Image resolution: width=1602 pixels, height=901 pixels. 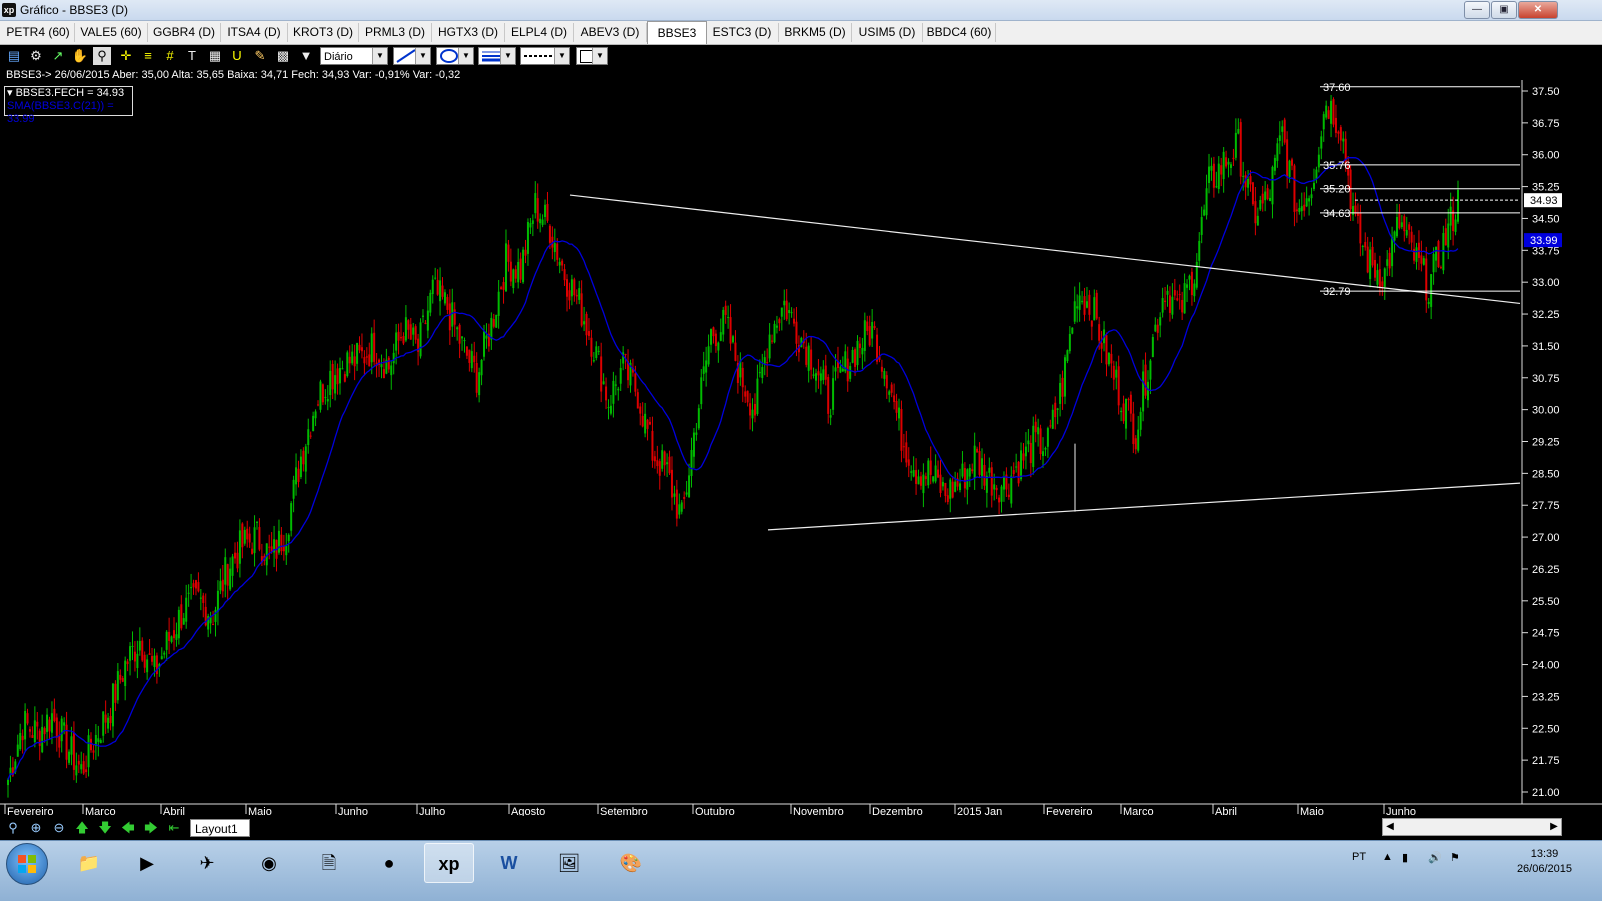 I want to click on start-button, so click(x=27, y=864).